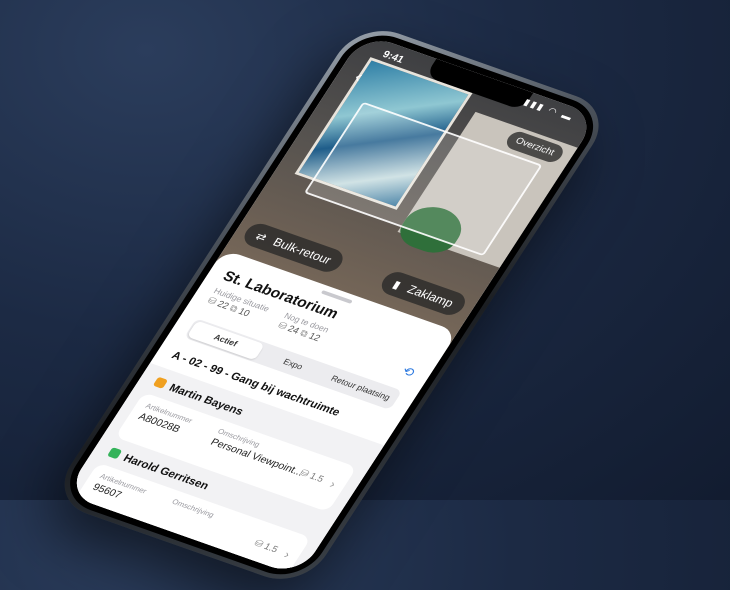 This screenshot has height=590, width=730. I want to click on tab-retour-plaatsing: Retour plaatsing, so click(361, 388).